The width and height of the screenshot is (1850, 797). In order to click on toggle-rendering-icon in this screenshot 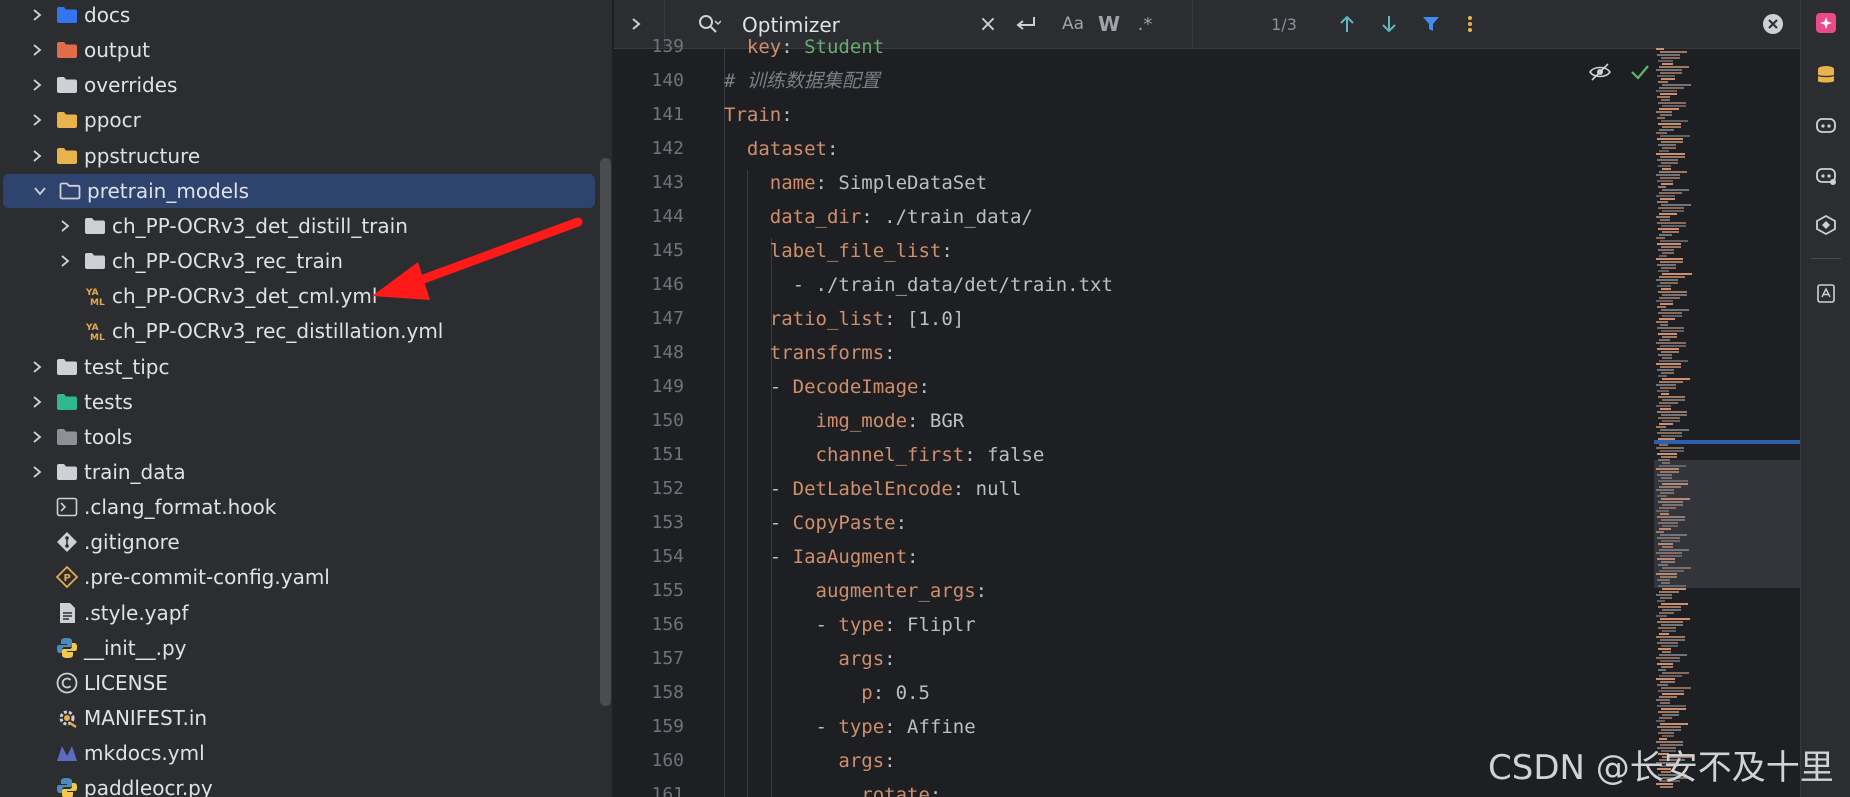, I will do `click(1600, 72)`.